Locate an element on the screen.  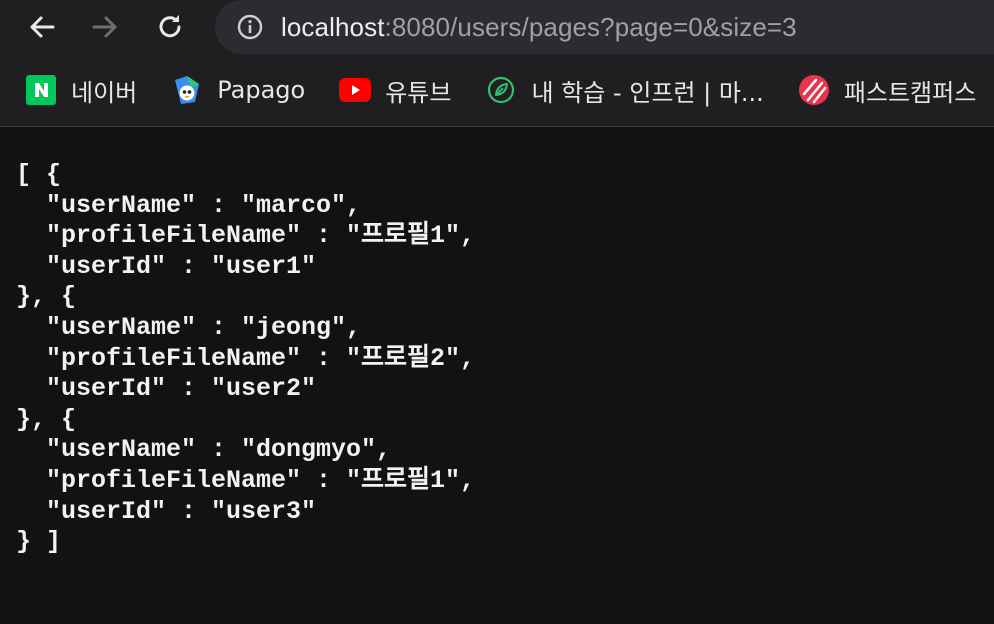
bookmarks-bar: 네이버 Papago 유튜브 내 학습 - 인프런 | 마... 패스트캠퍼스 is located at coordinates (497, 90).